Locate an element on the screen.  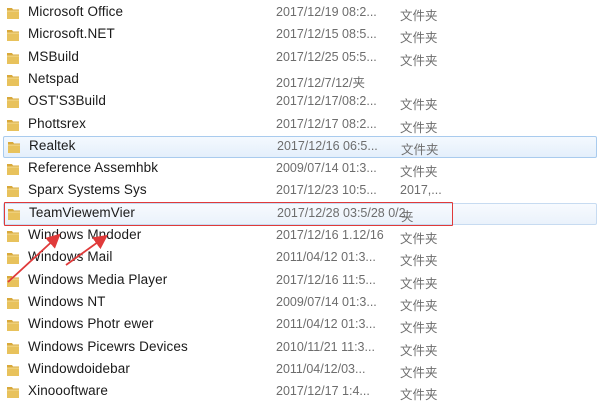
folder-name: Windows Picewrs Devices is located at coordinates (108, 346).